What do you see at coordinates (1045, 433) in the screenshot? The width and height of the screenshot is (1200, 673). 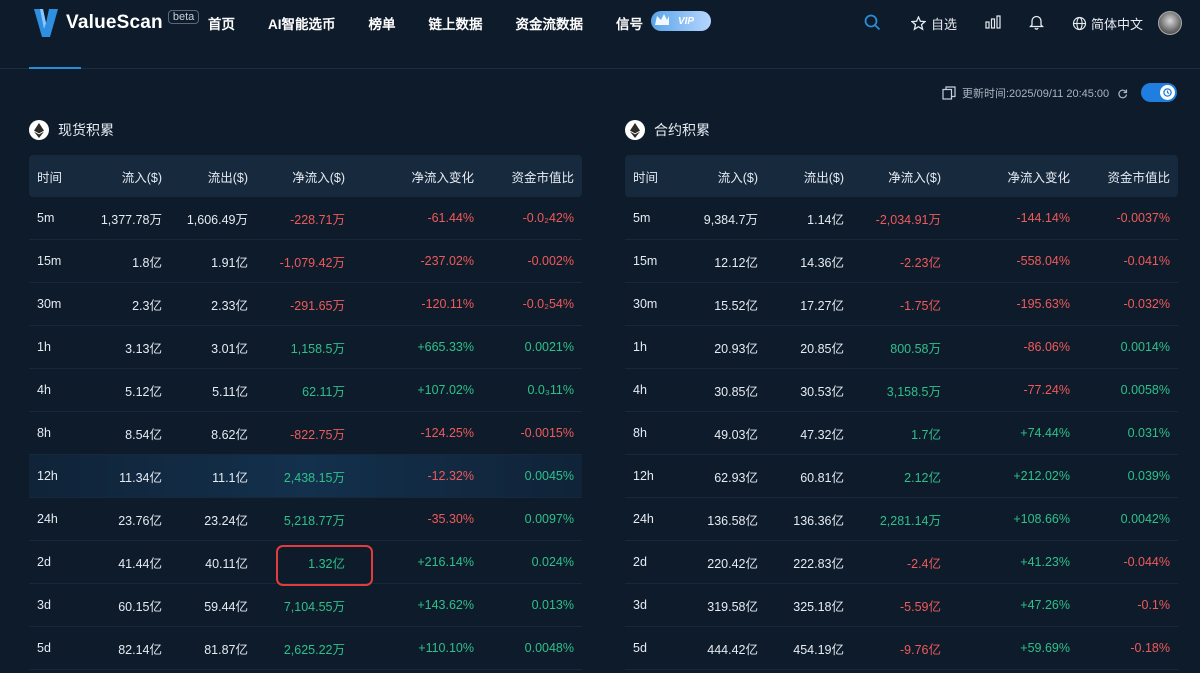 I see `cell-net-inflow-change: +74.44%` at bounding box center [1045, 433].